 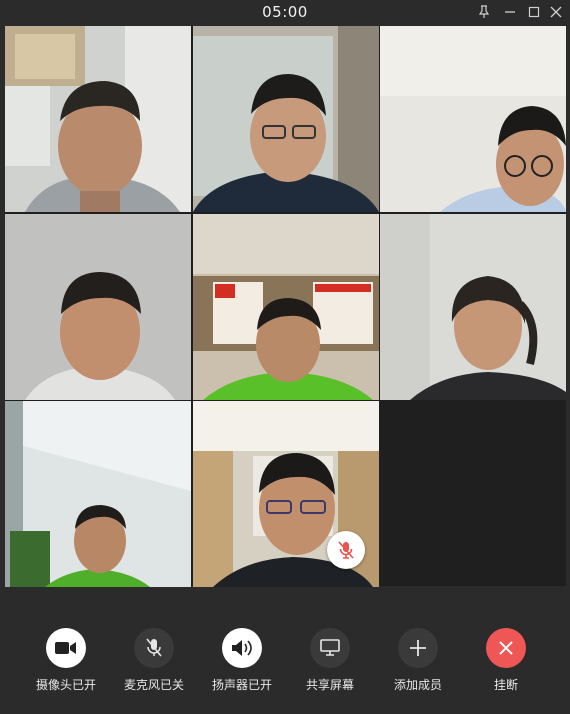 What do you see at coordinates (556, 12) in the screenshot?
I see `close-icon` at bounding box center [556, 12].